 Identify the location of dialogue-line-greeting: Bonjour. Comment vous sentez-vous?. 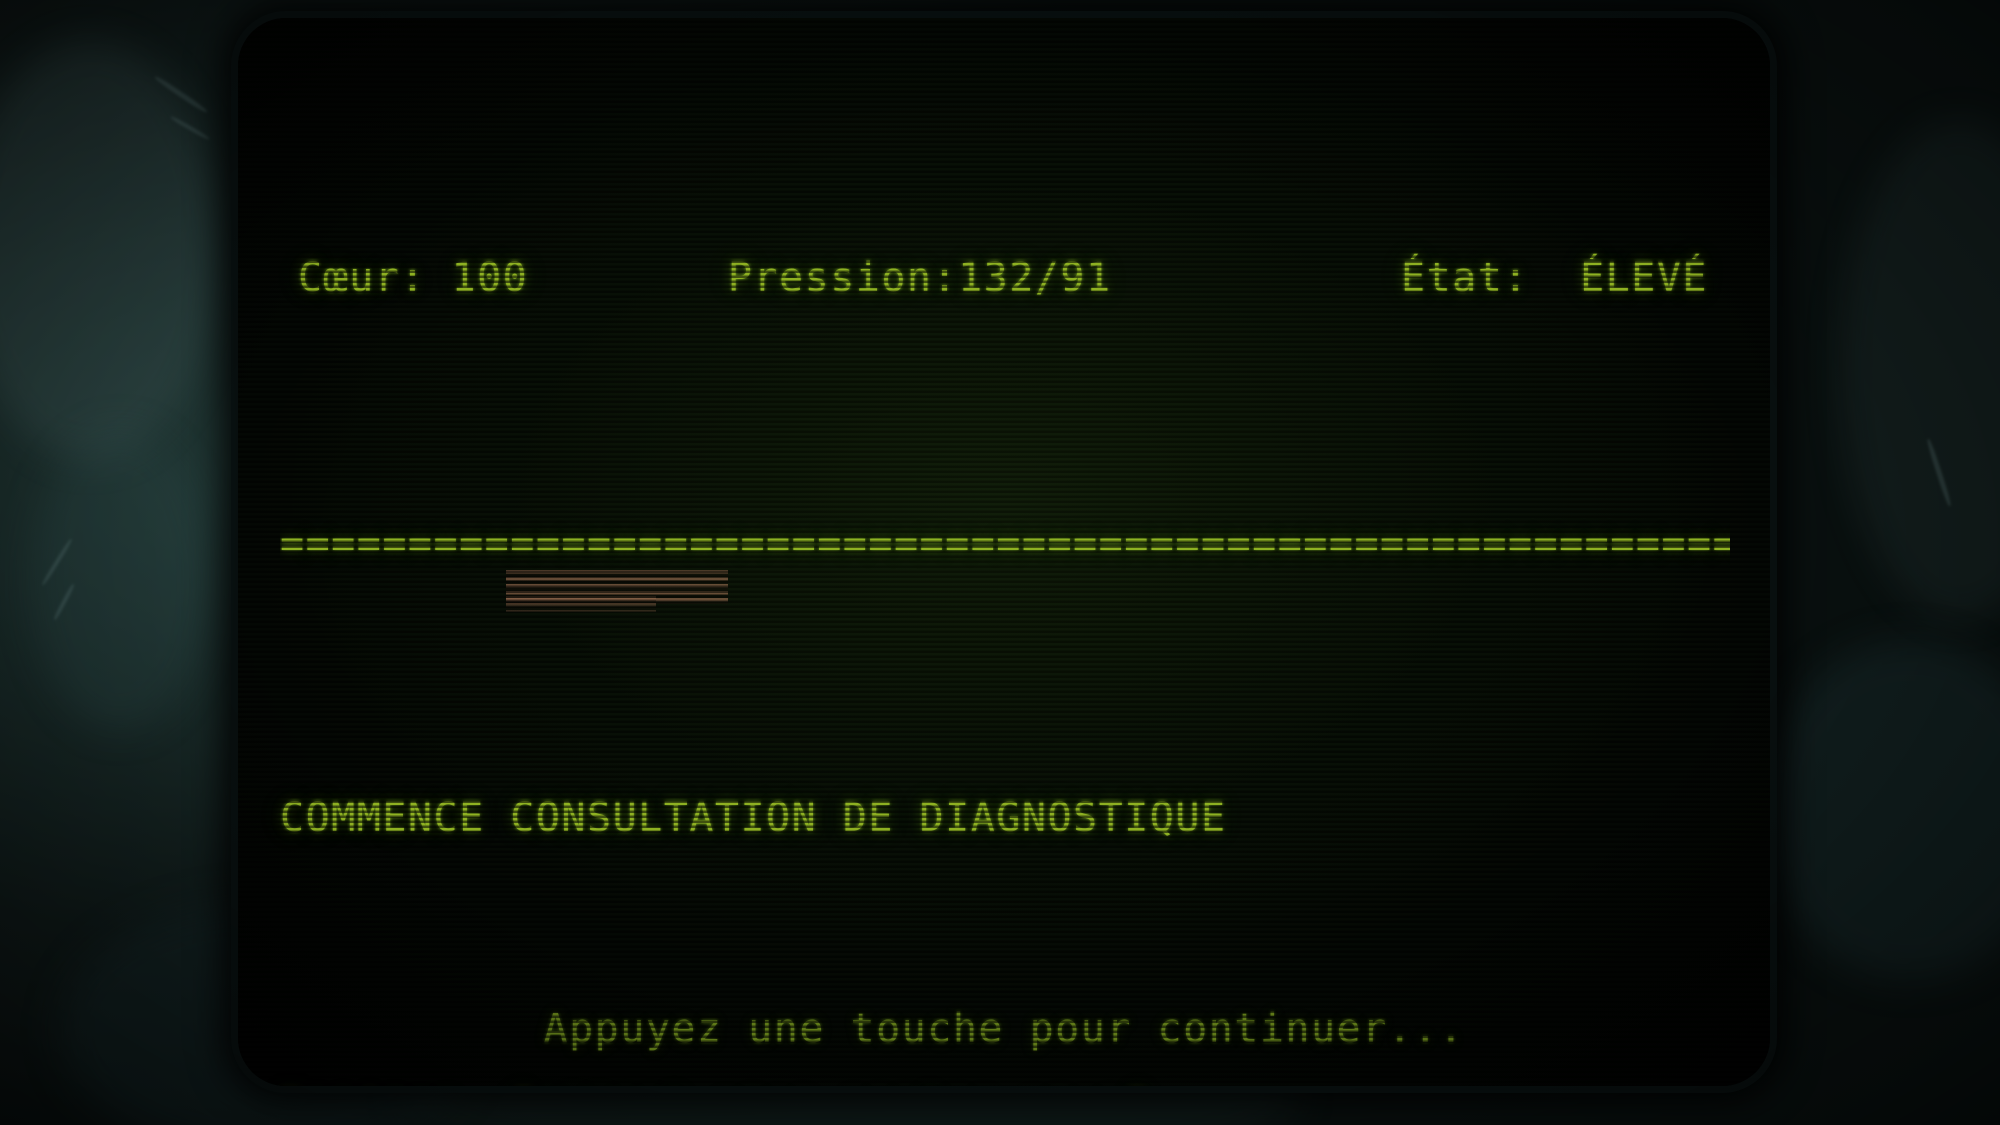
(1005, 1084).